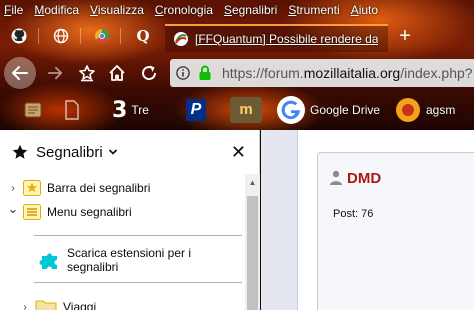 This screenshot has height=310, width=474. I want to click on back-arrow-icon, so click(20, 73).